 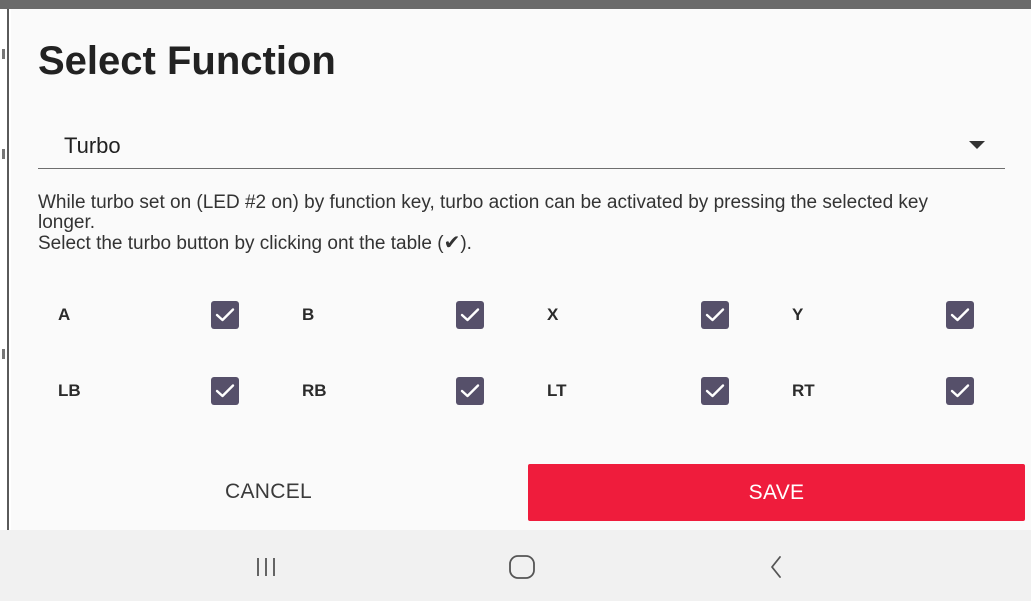 I want to click on recent-apps-button, so click(x=266, y=567).